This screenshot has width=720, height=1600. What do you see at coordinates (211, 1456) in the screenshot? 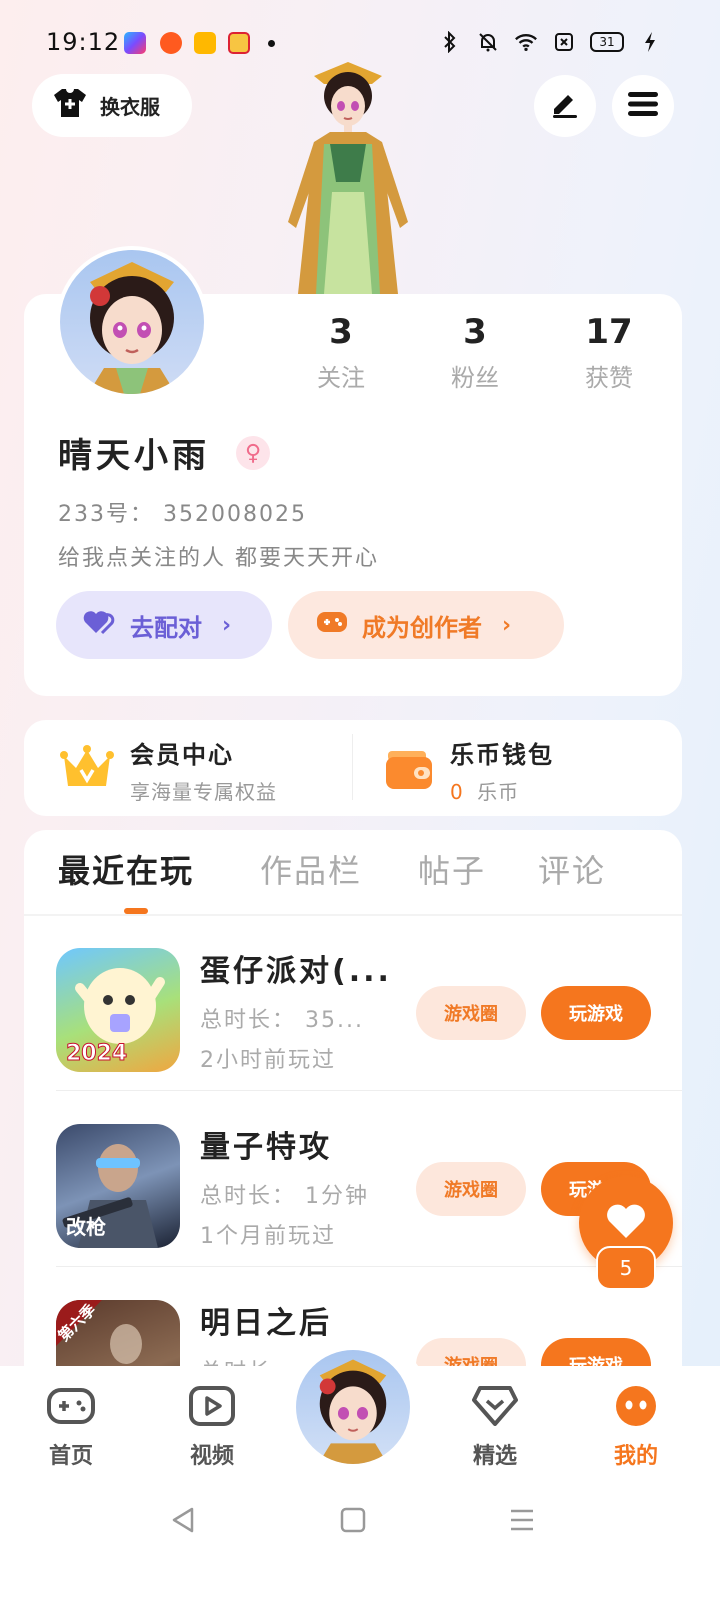
I see `nav-video-label: 视频` at bounding box center [211, 1456].